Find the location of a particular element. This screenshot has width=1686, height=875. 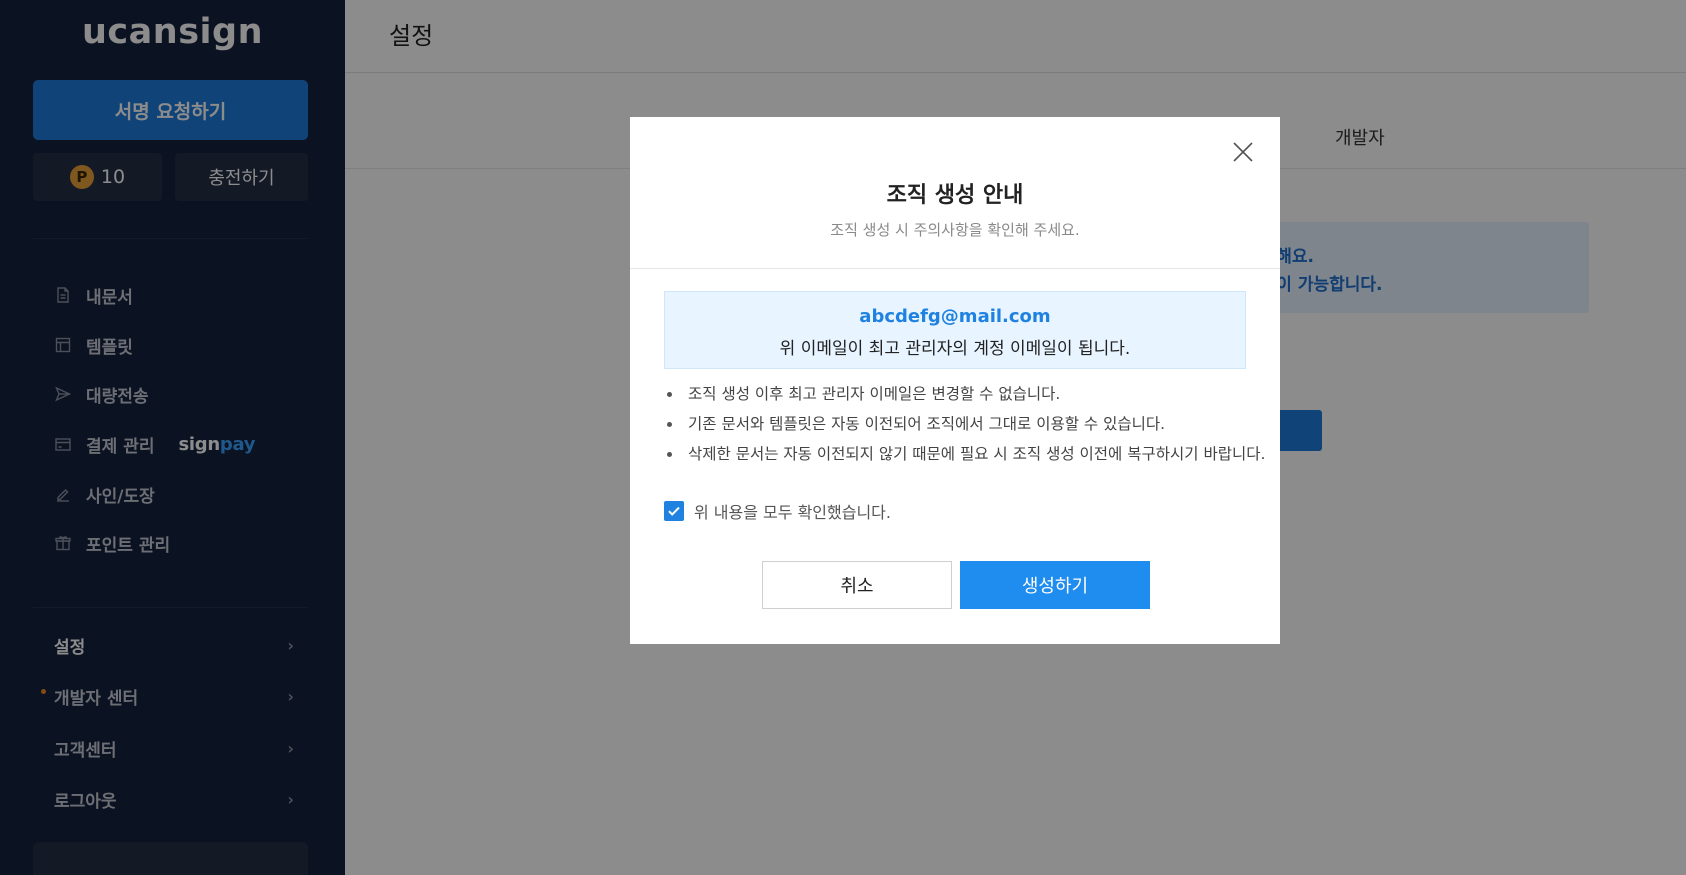

close-icon is located at coordinates (1243, 152).